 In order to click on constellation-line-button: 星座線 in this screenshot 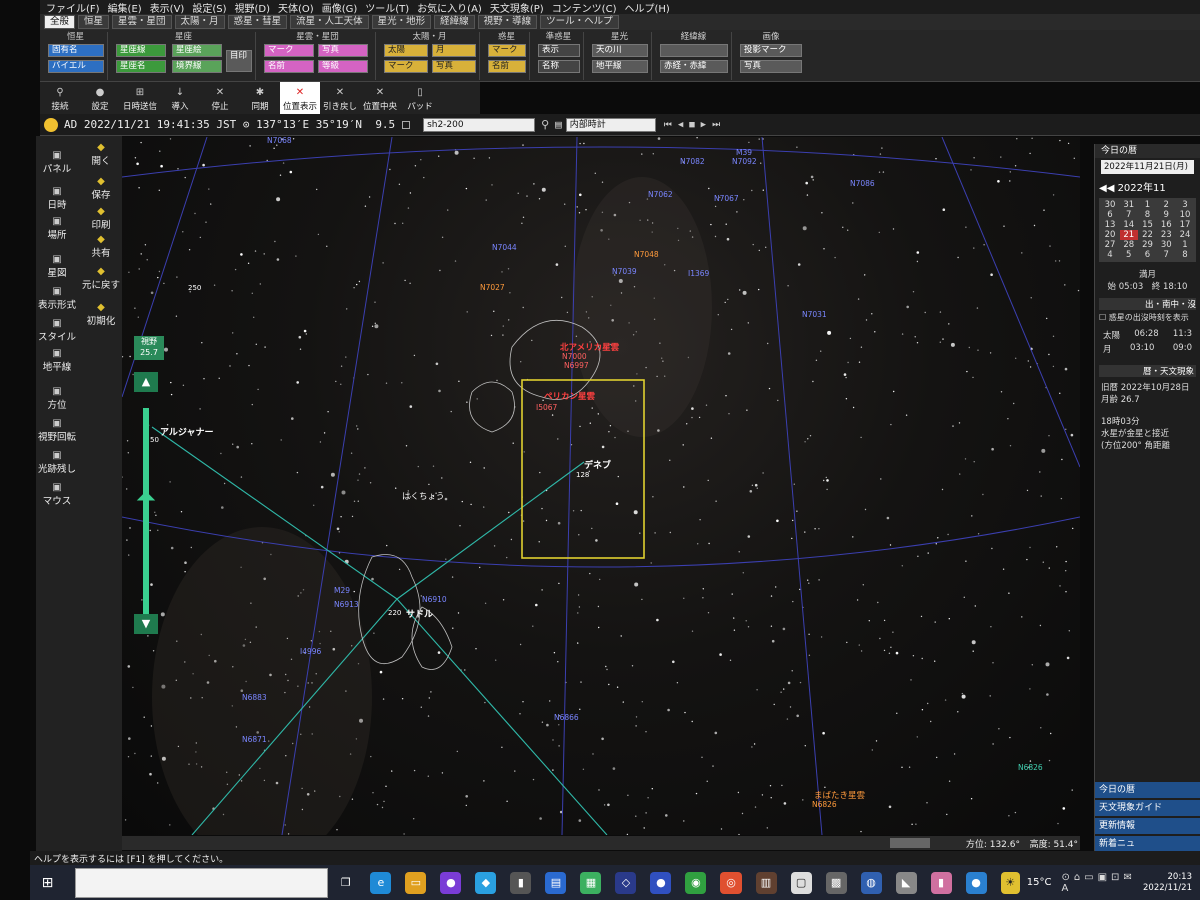, I will do `click(141, 50)`.